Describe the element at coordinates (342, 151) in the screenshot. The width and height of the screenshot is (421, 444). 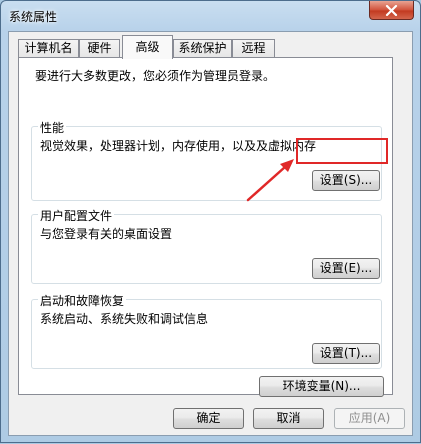
I see `annotation-highlight-box` at that location.